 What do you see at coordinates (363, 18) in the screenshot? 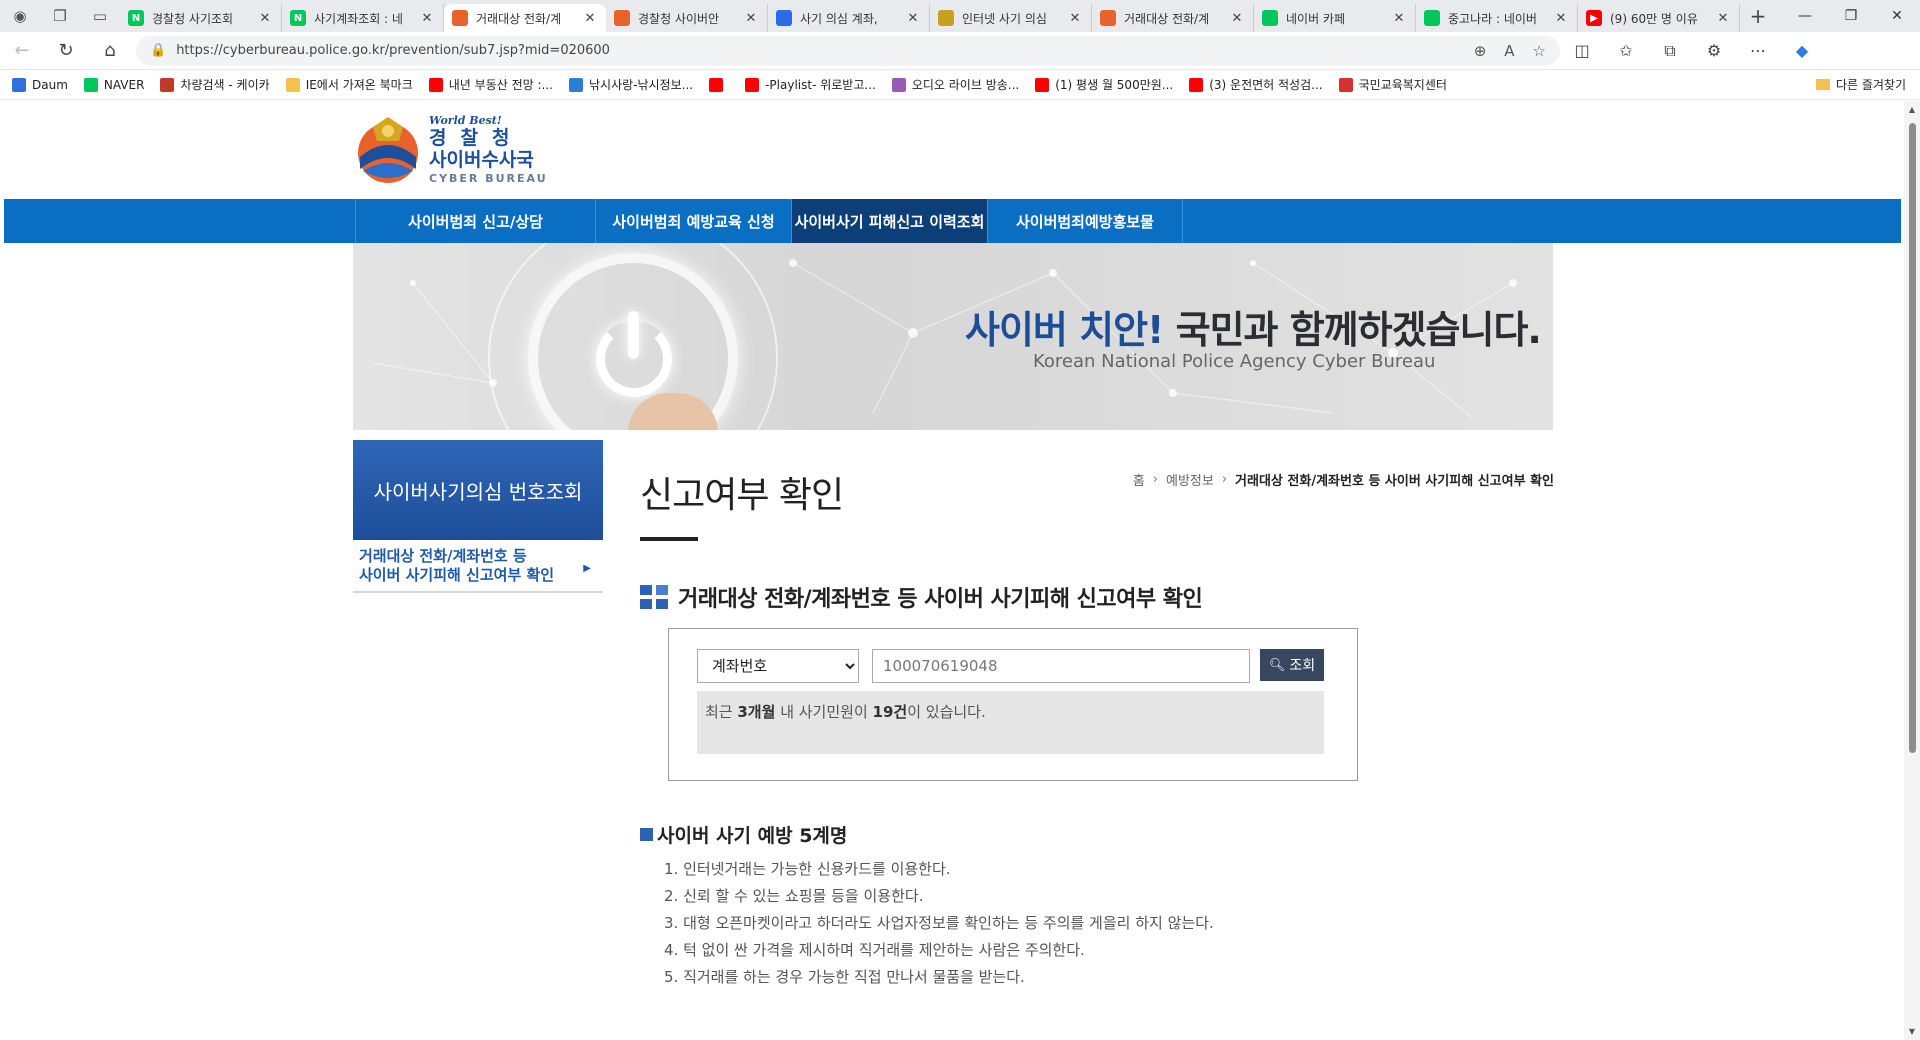
I see `browser-tab: N 사기계좌조회 : 네 ✕` at bounding box center [363, 18].